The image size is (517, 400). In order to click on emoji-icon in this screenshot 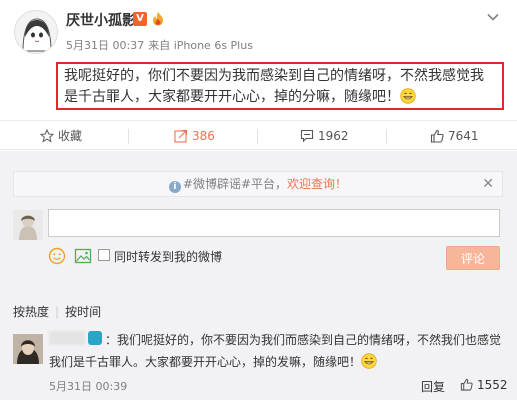, I will do `click(57, 256)`.